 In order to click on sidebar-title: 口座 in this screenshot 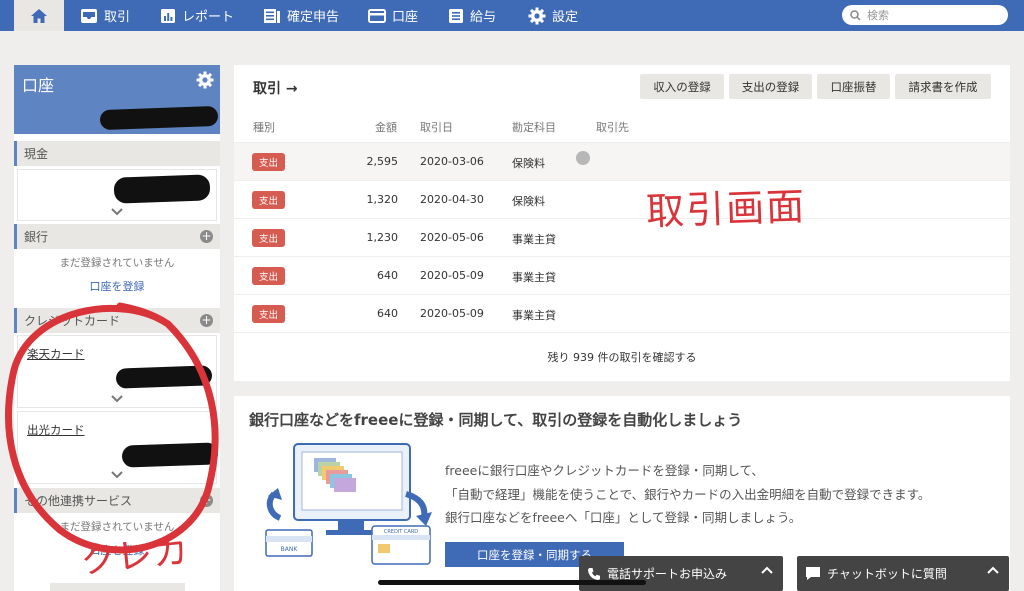, I will do `click(38, 85)`.